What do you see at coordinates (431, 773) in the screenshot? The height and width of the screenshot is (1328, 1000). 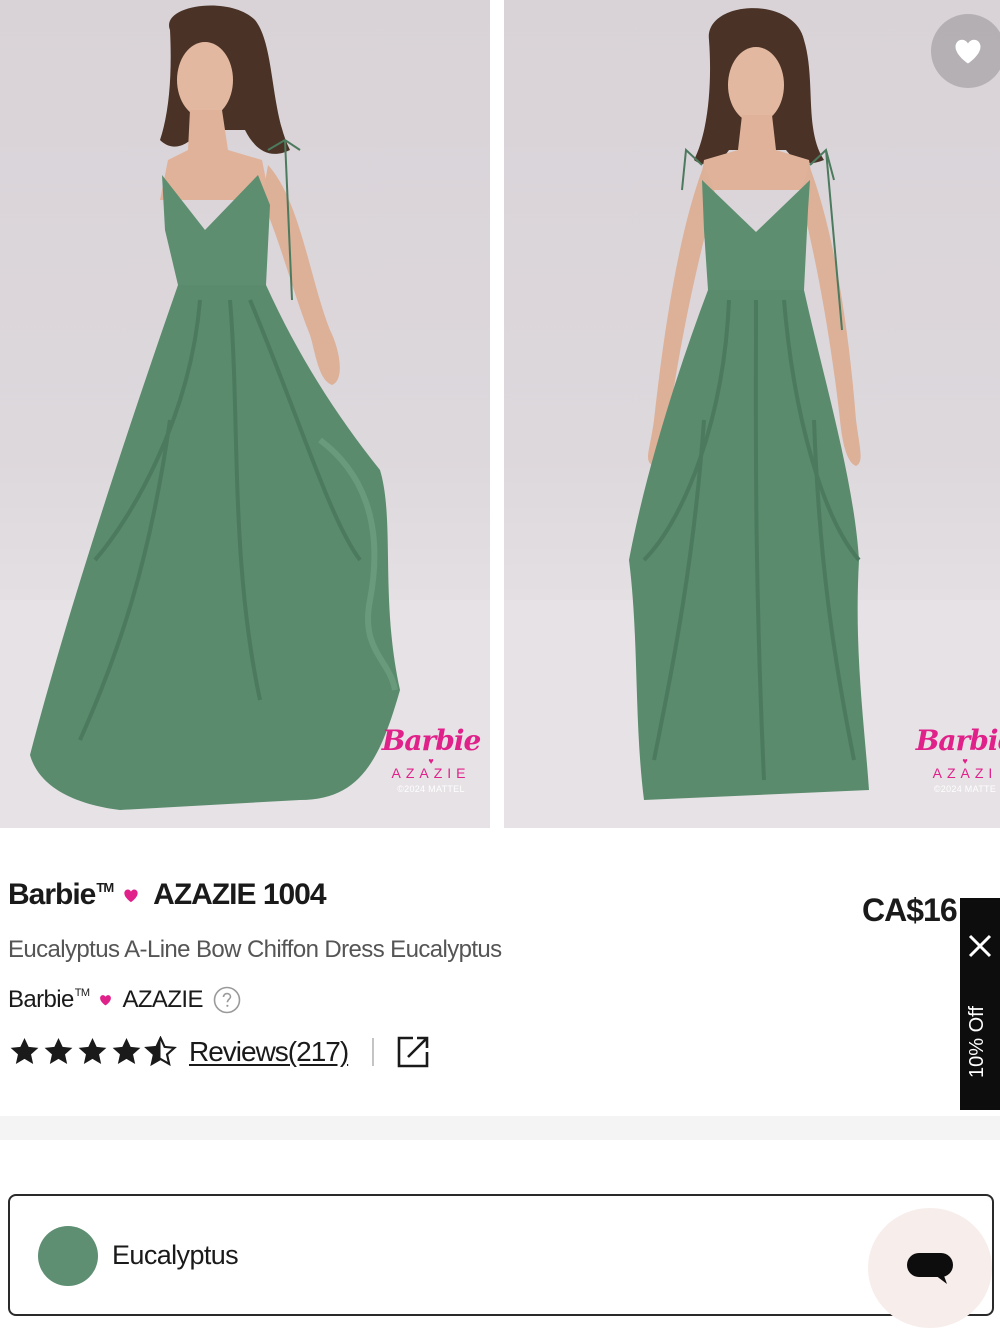 I see `watermark-partner: AZAZIE` at bounding box center [431, 773].